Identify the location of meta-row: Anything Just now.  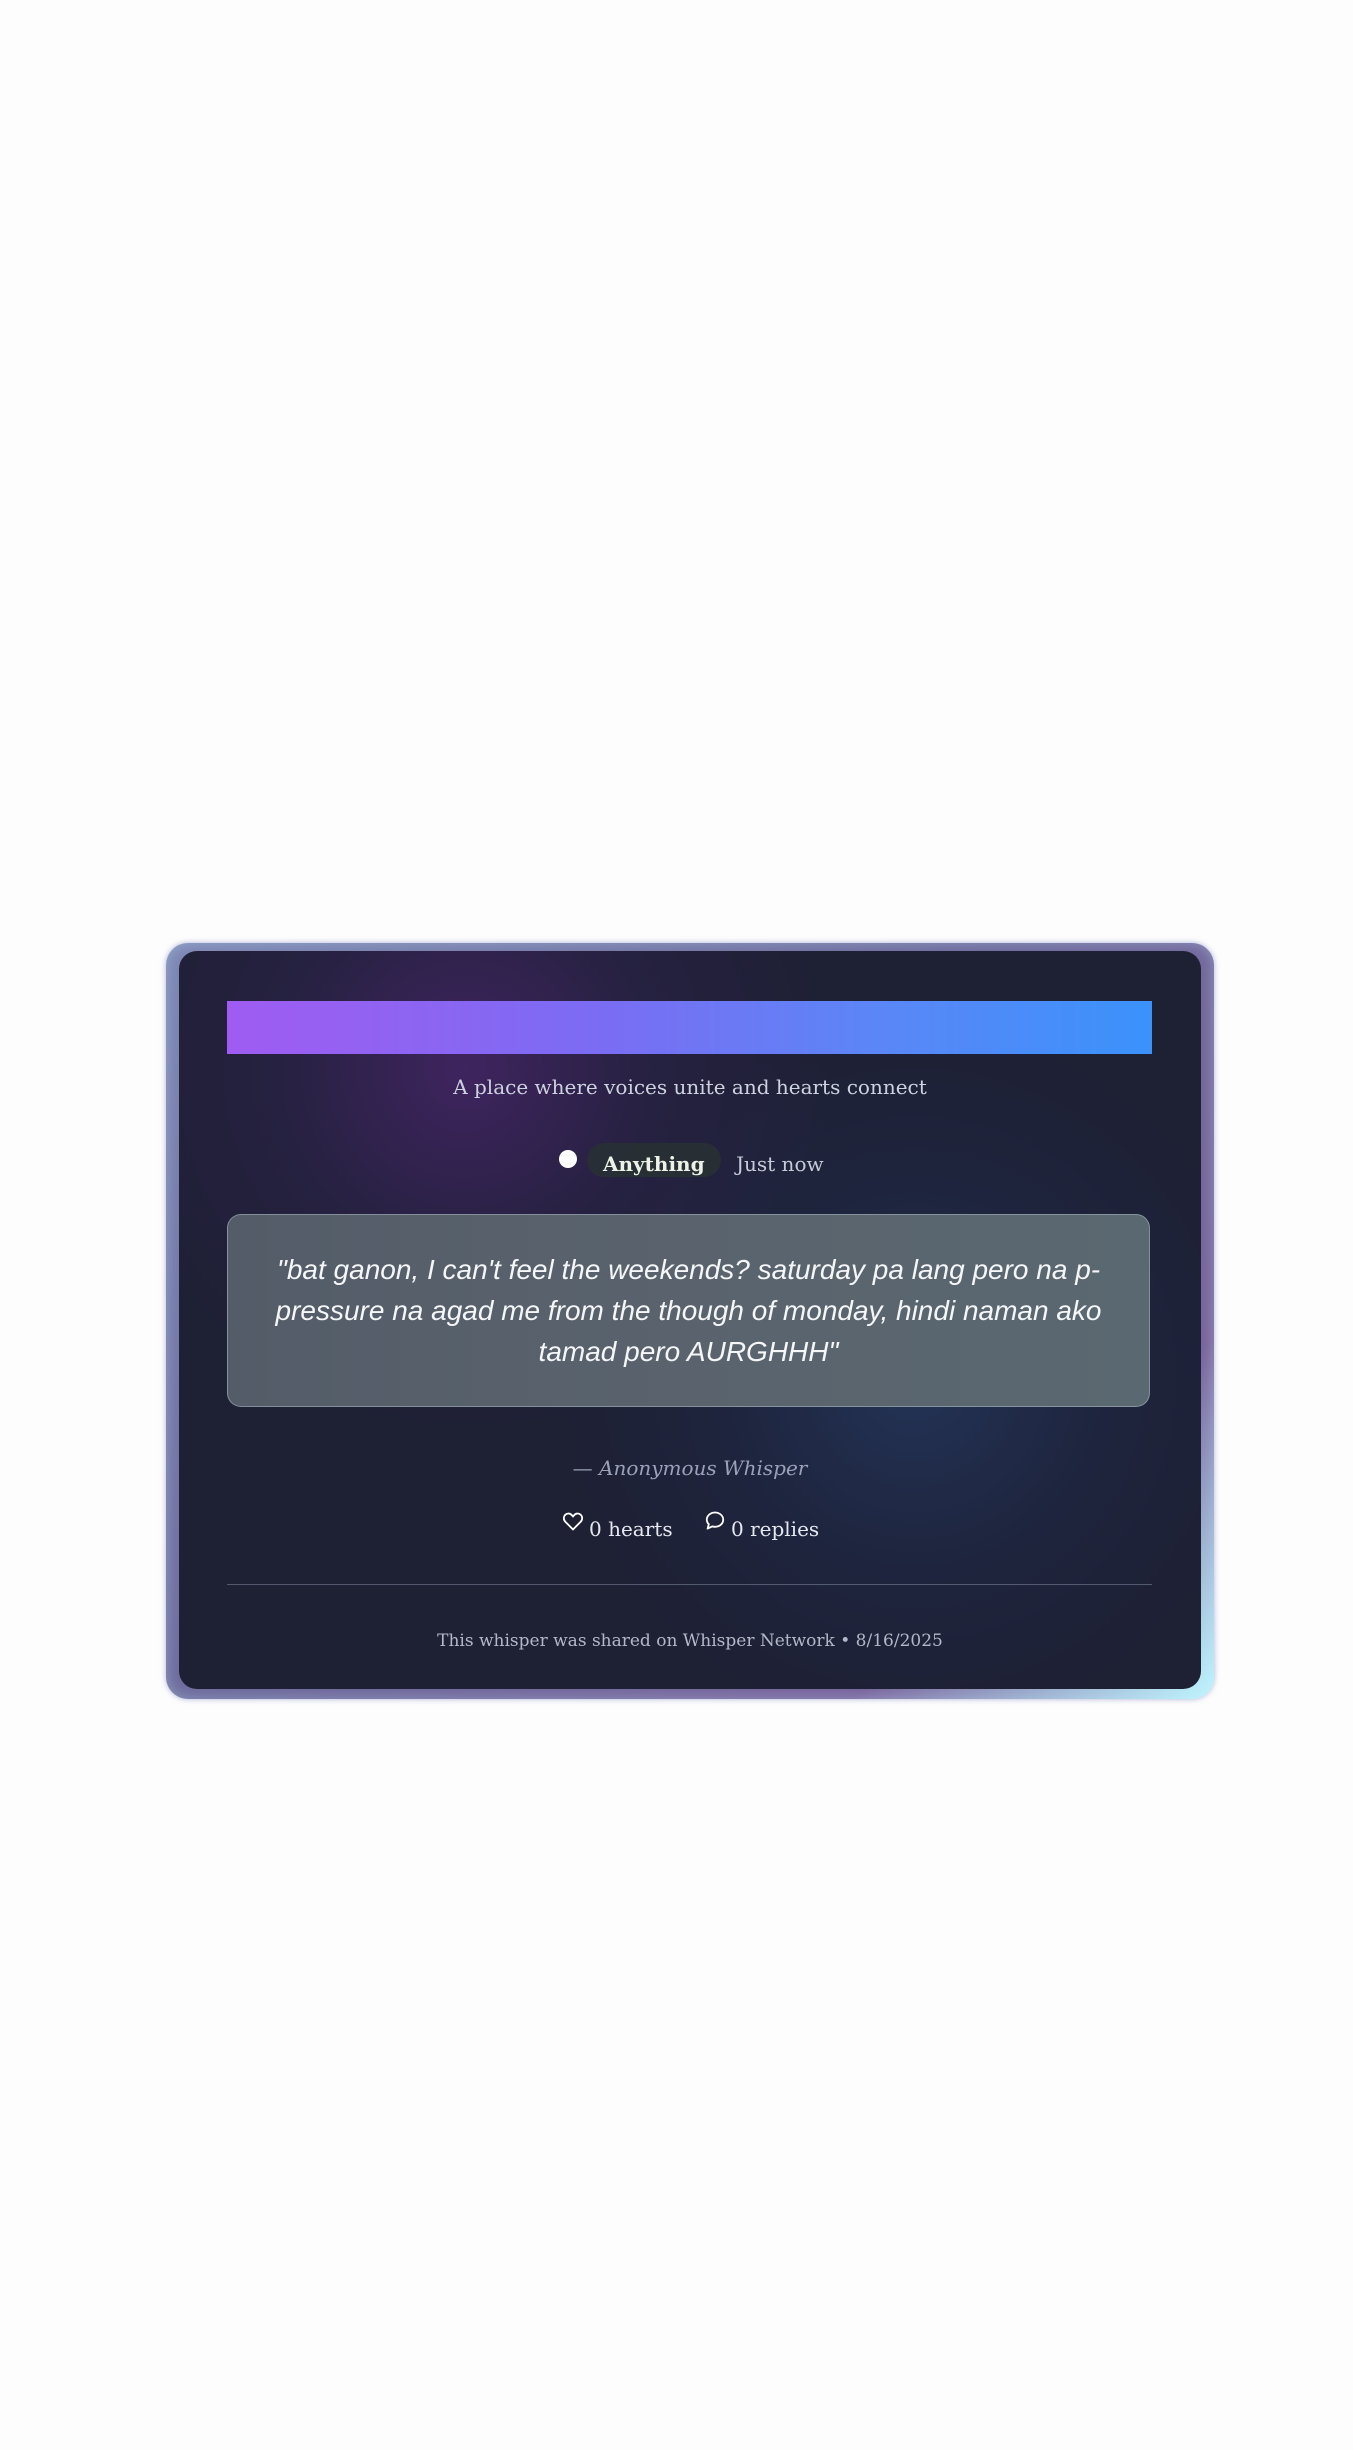
(690, 1159).